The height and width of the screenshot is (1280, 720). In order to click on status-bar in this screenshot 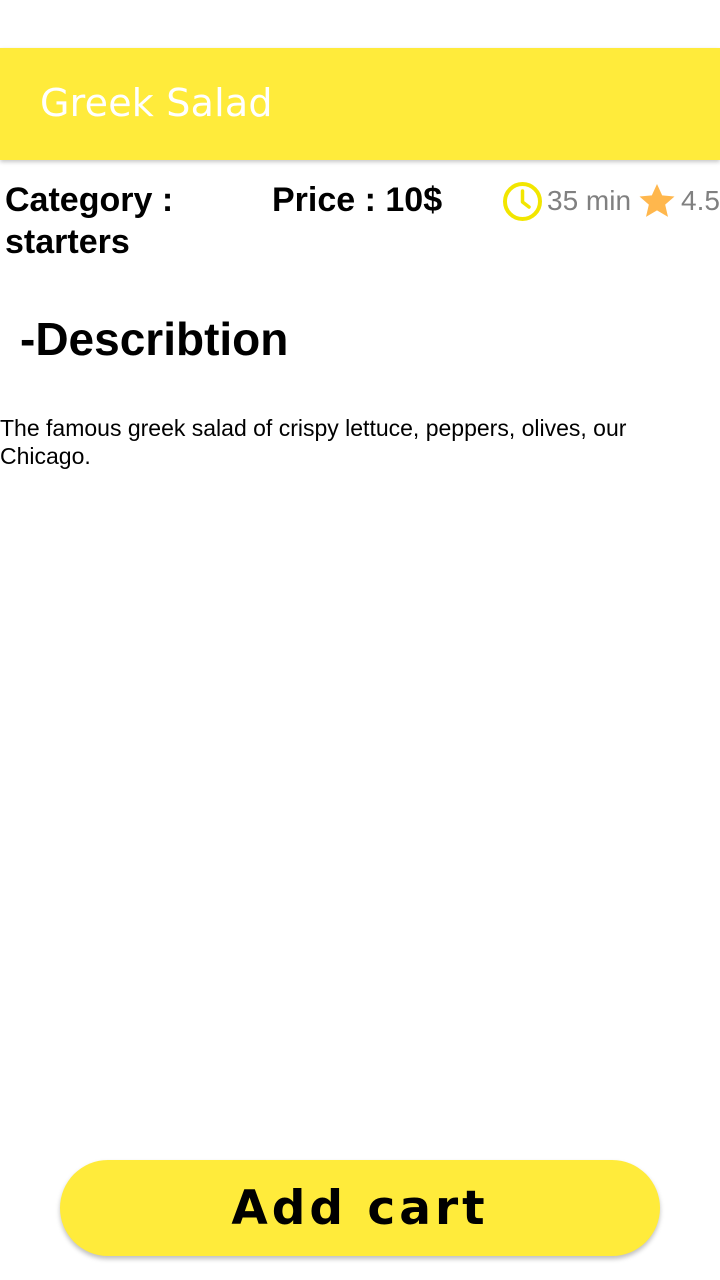, I will do `click(360, 24)`.